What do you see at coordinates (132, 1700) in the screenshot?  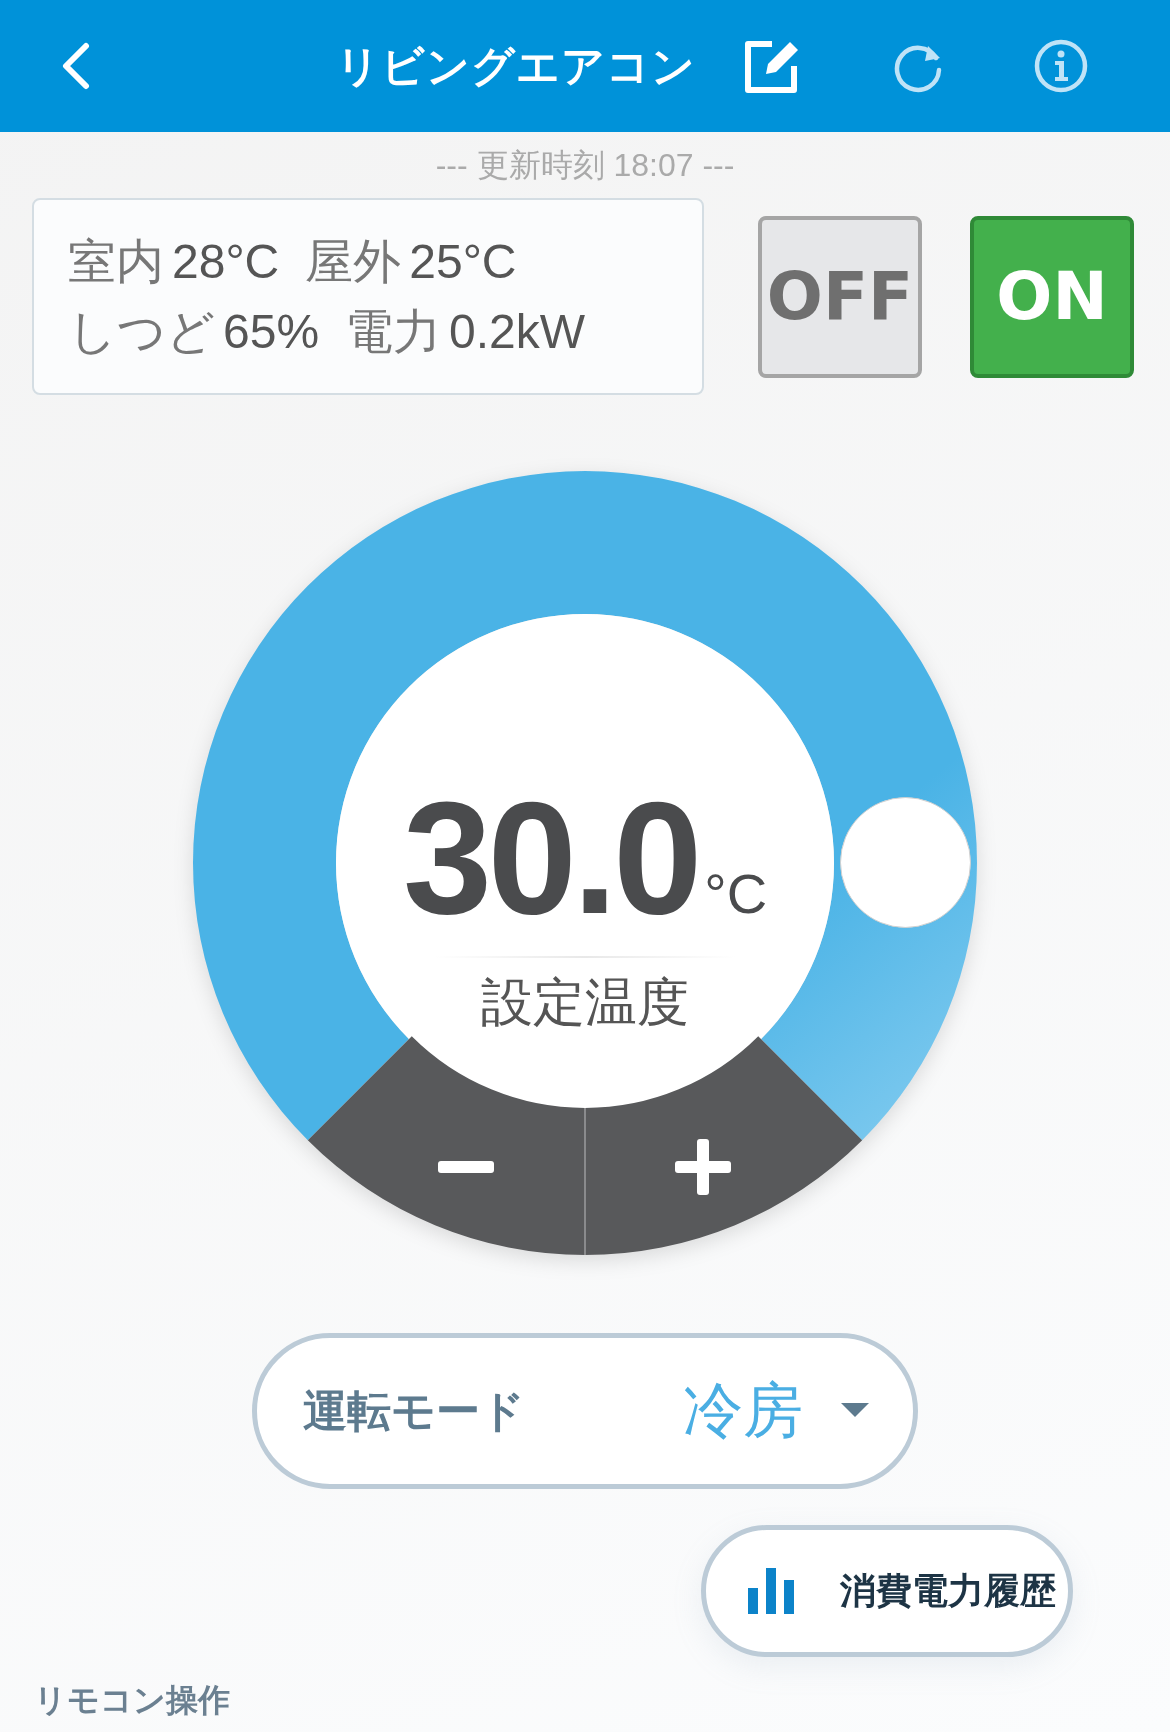 I see `section-title: リモコン操作` at bounding box center [132, 1700].